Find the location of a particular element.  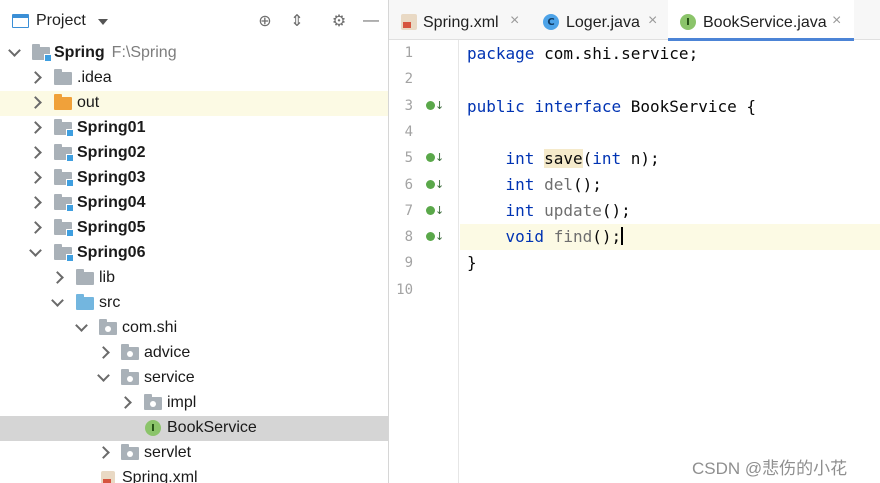

tree-item-spring01: Spring01 is located at coordinates (194, 128).